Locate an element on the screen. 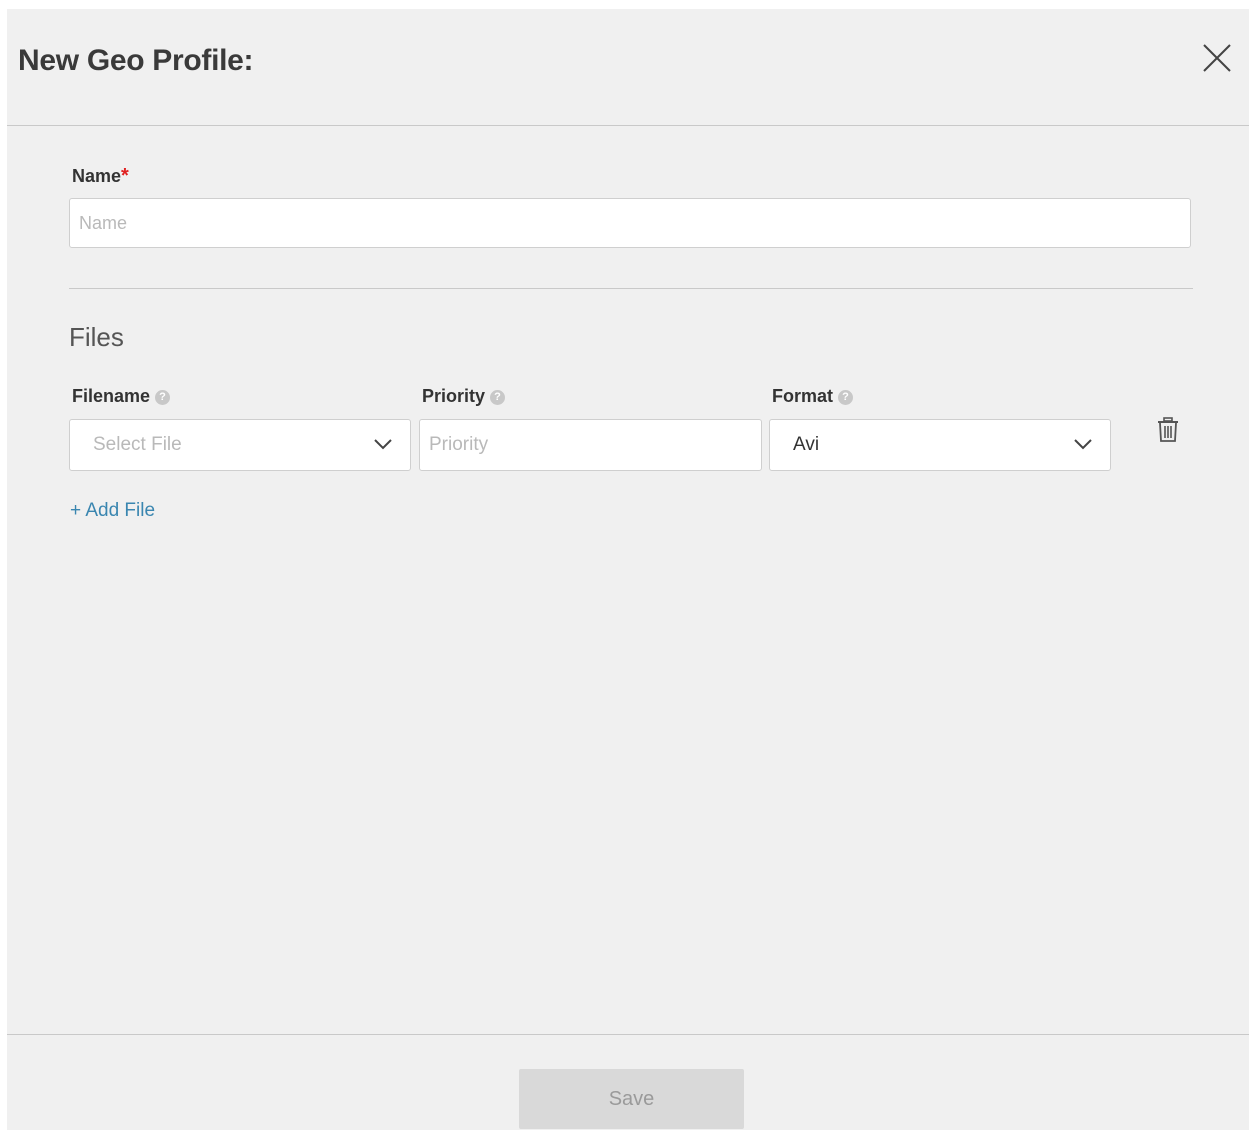 This screenshot has width=1249, height=1130. filename-select-placeholder: Select File is located at coordinates (137, 444).